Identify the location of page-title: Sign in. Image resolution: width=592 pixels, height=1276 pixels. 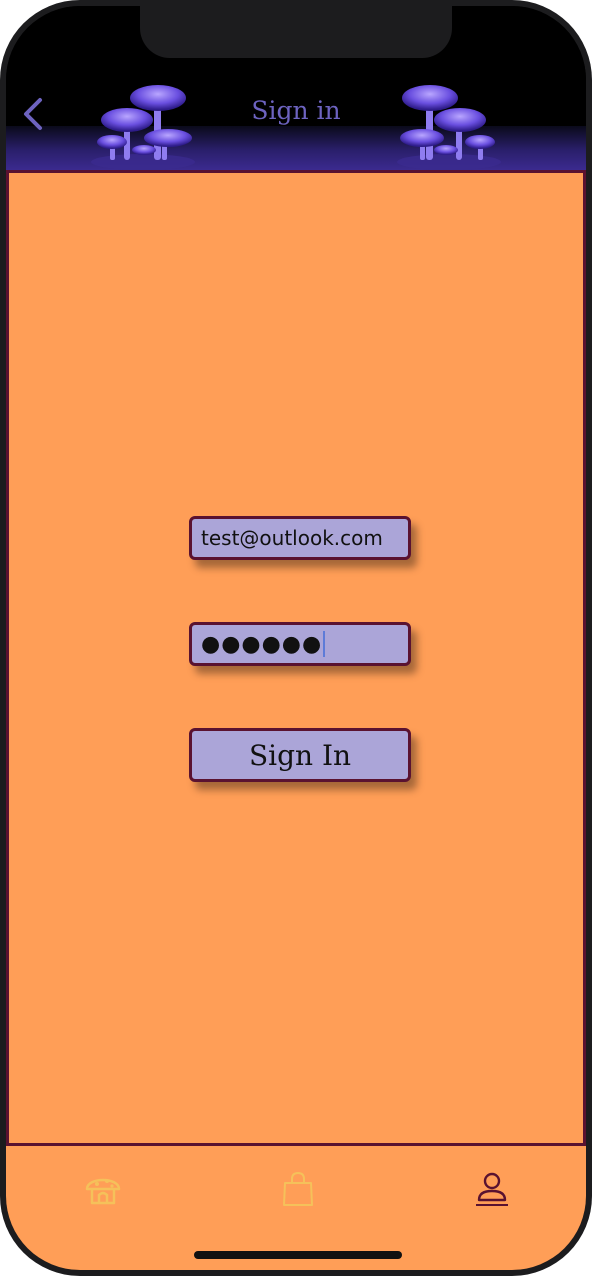
(296, 110).